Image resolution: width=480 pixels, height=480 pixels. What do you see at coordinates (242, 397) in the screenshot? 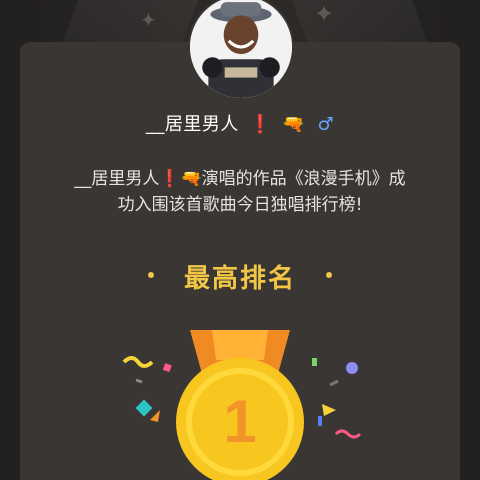
I see `confetti-icon` at bounding box center [242, 397].